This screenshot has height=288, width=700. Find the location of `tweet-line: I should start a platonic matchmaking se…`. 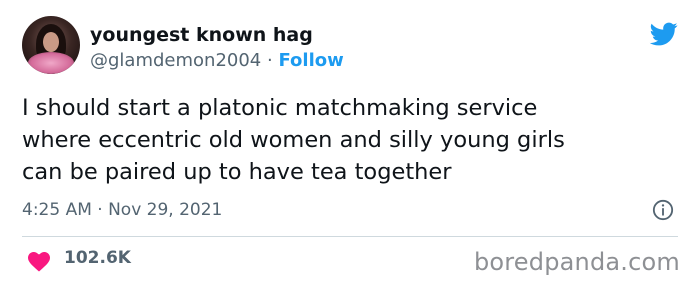

tweet-line: I should start a platonic matchmaking se… is located at coordinates (280, 108).